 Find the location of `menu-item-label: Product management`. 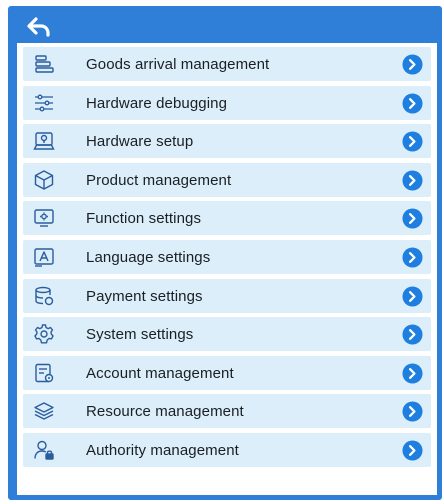

menu-item-label: Product management is located at coordinates (159, 180).